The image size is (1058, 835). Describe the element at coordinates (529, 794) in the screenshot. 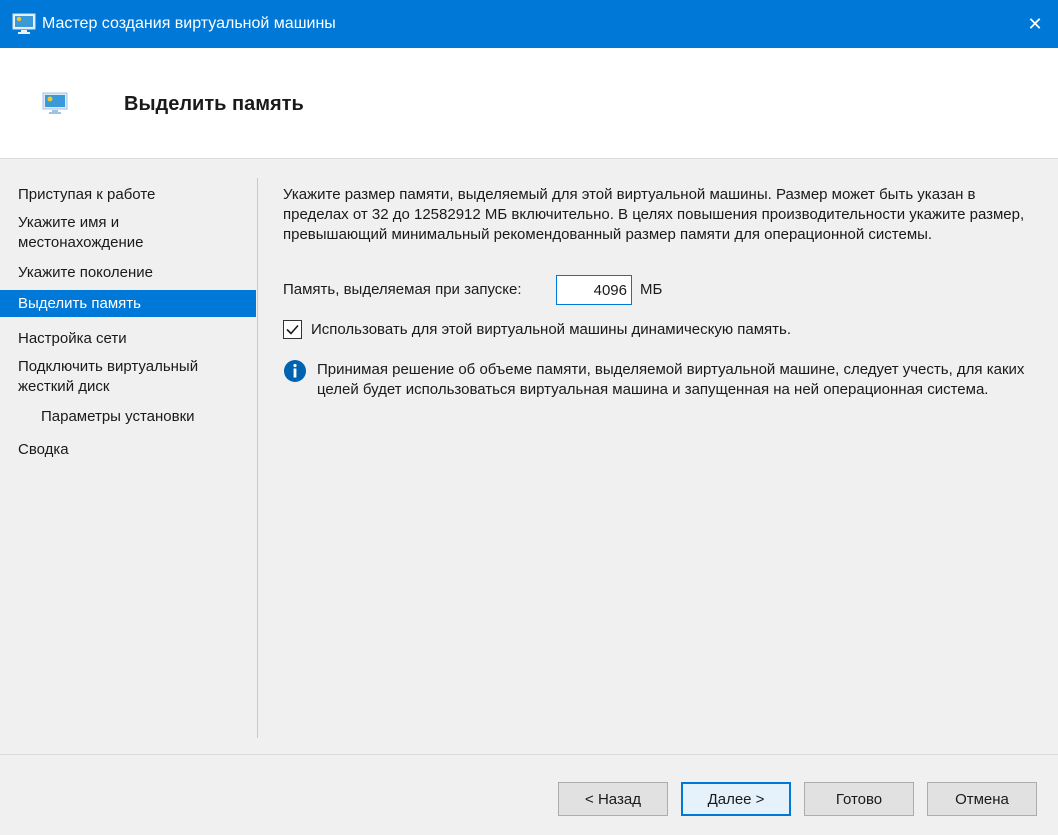

I see `wizard-footer: < Назад Далее > Готово Отмена` at that location.